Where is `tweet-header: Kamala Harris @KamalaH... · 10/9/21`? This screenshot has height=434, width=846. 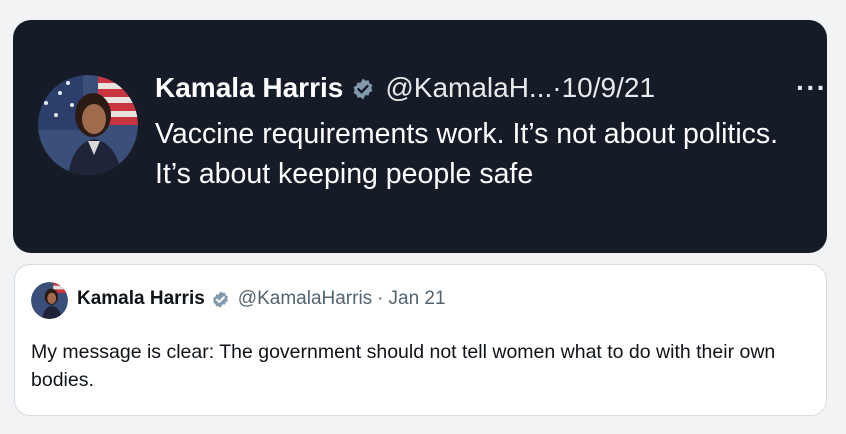 tweet-header: Kamala Harris @KamalaH... · 10/9/21 is located at coordinates (480, 88).